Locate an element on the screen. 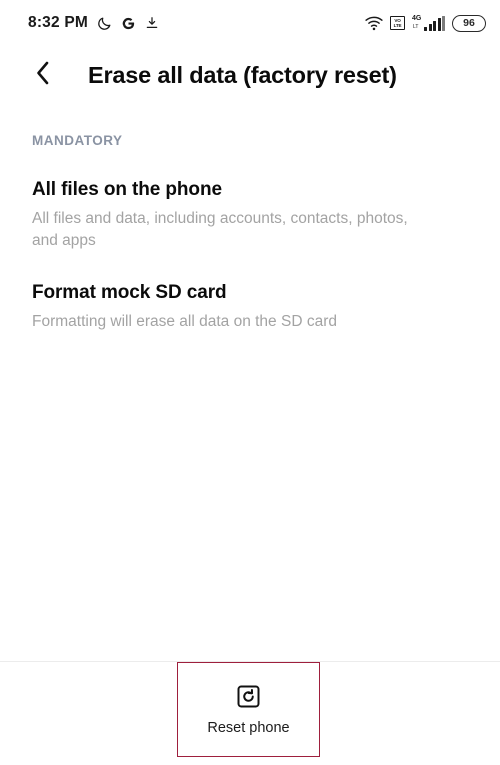 Image resolution: width=500 pixels, height=765 pixels. reset-phone-icon is located at coordinates (249, 697).